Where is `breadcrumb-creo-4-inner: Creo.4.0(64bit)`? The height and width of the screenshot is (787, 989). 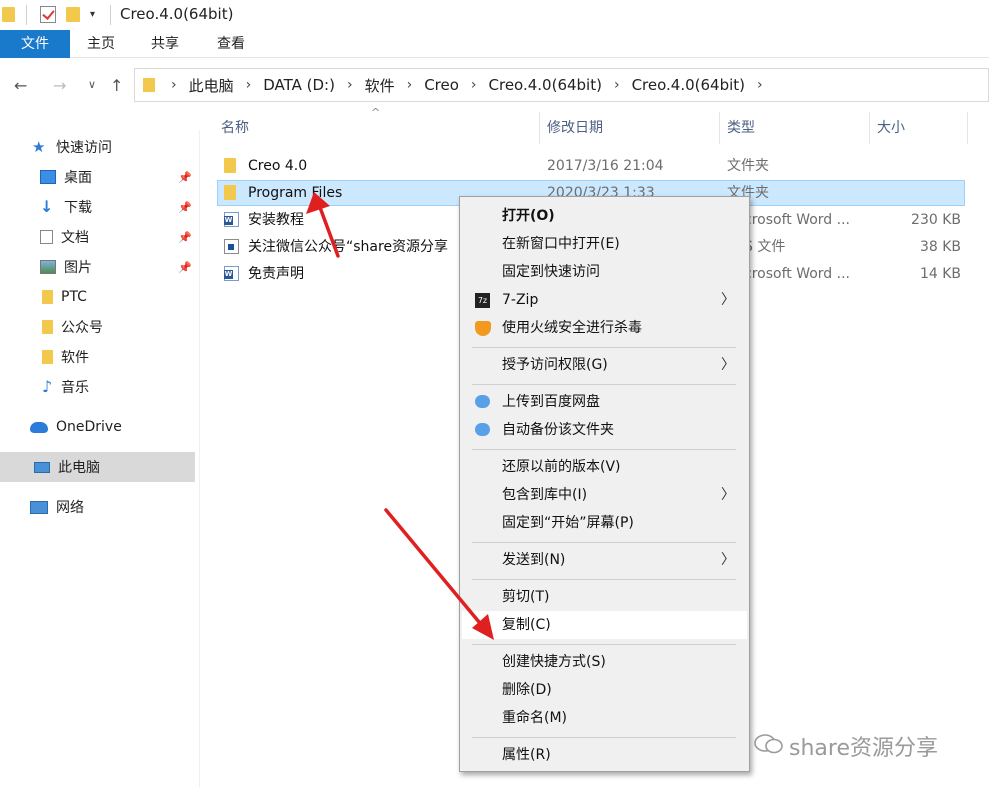 breadcrumb-creo-4-inner: Creo.4.0(64bit) is located at coordinates (688, 85).